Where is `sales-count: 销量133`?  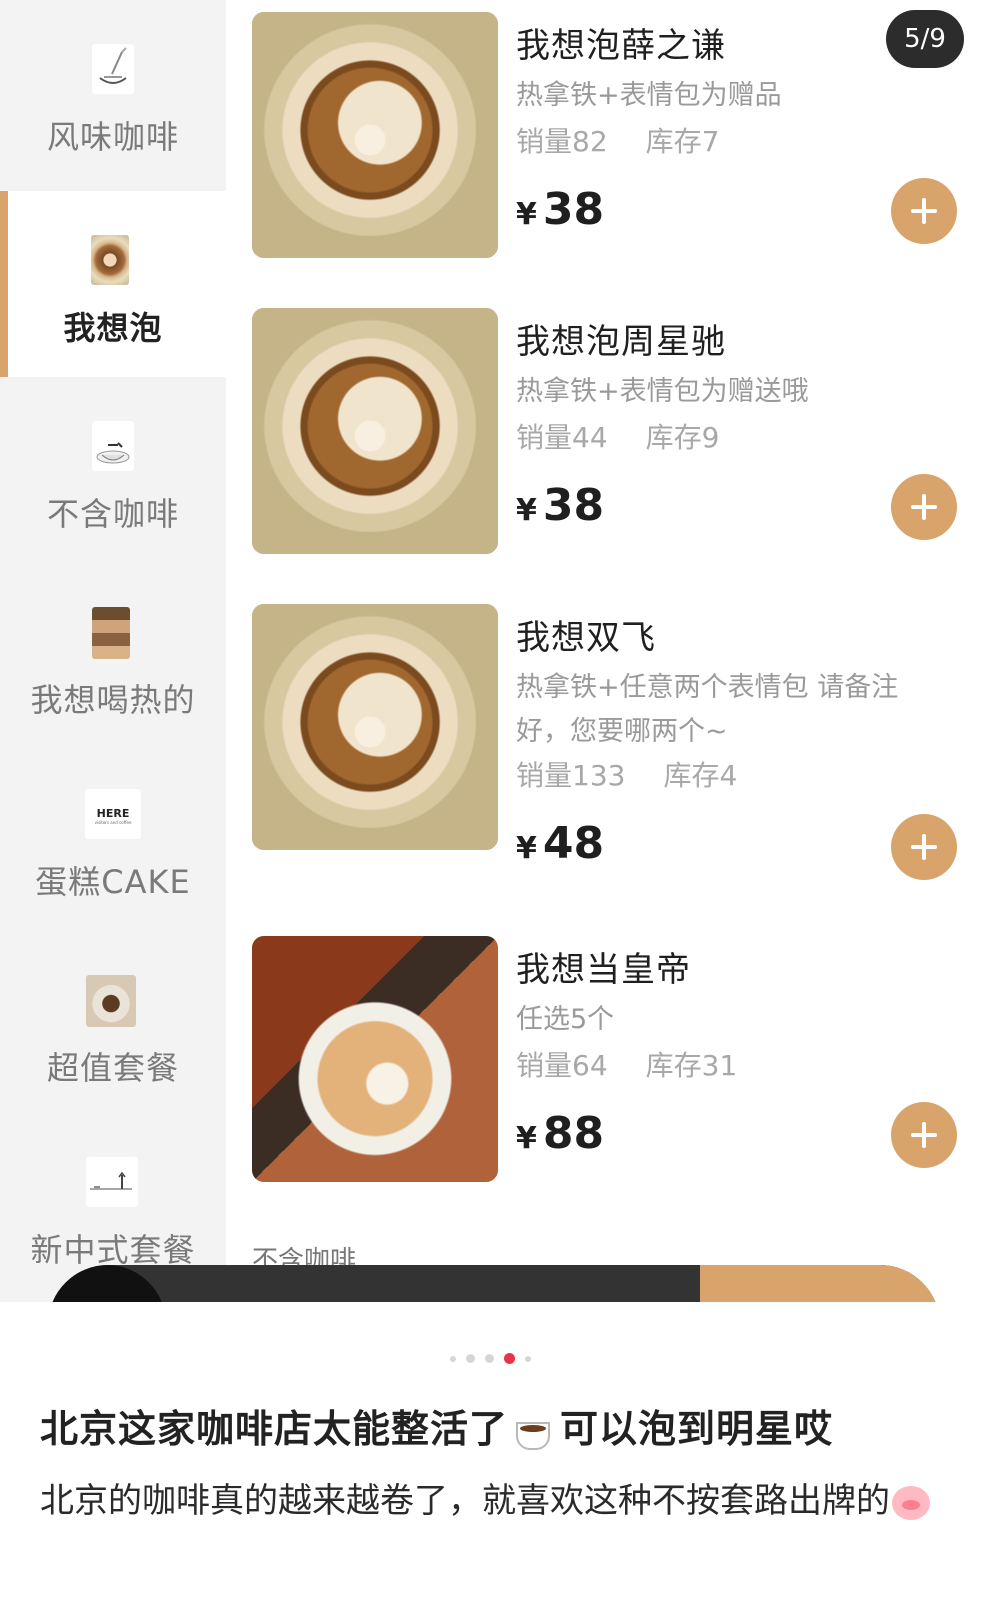 sales-count: 销量133 is located at coordinates (571, 775).